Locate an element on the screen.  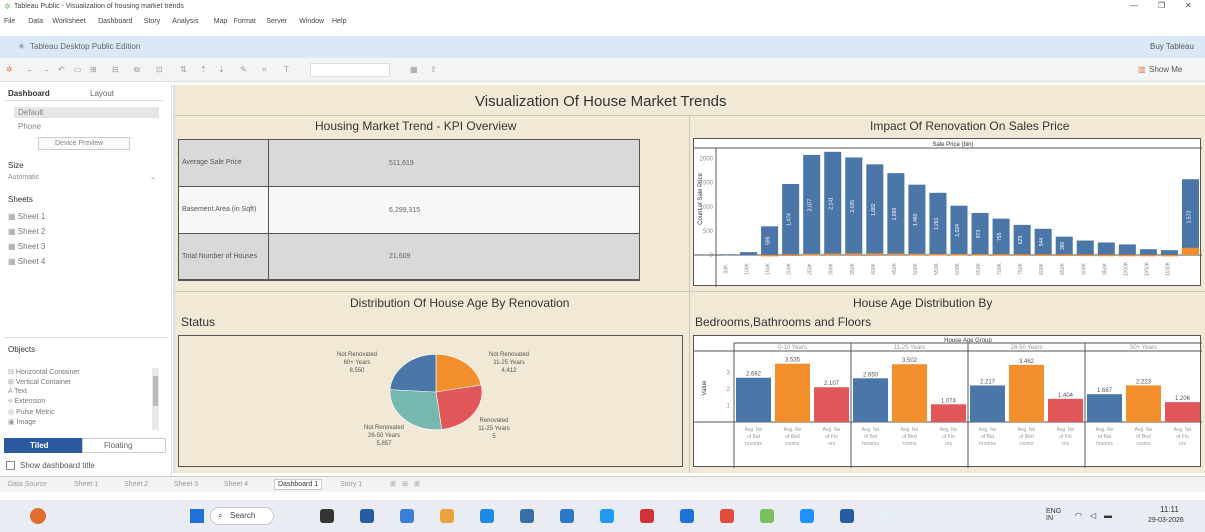
office-icon is located at coordinates (647, 516).